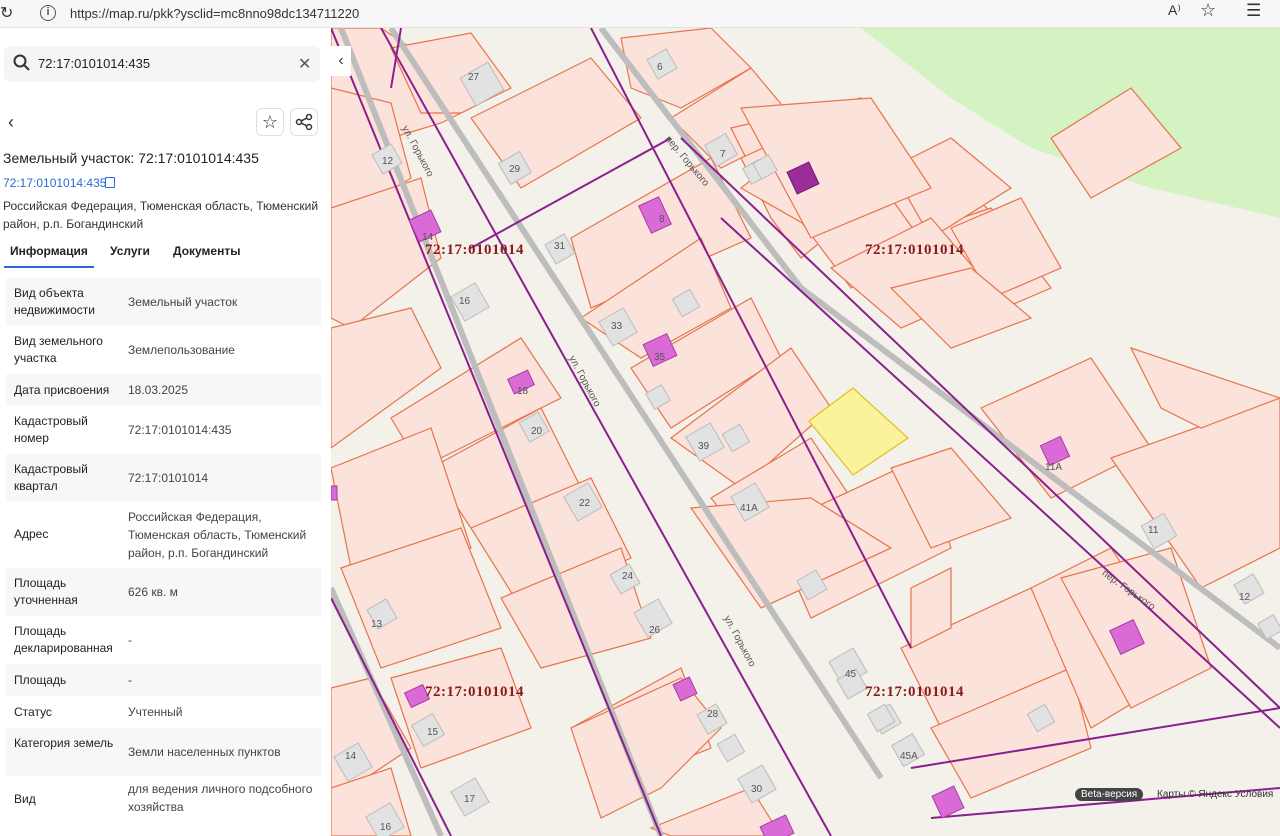 Image resolution: width=1280 pixels, height=836 pixels. Describe the element at coordinates (130, 251) in the screenshot. I see `tab-services: Услуги` at that location.